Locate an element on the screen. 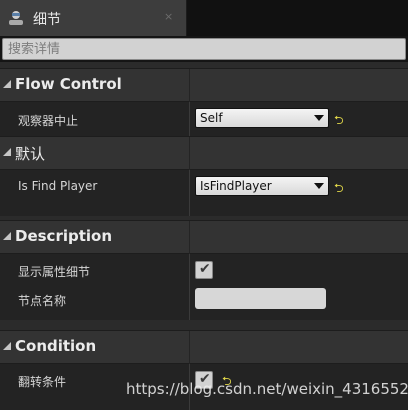 Image resolution: width=408 pixels, height=410 pixels. property-row-is-find-player: Is Find Player IsFindPlayer ⮌ is located at coordinates (204, 193).